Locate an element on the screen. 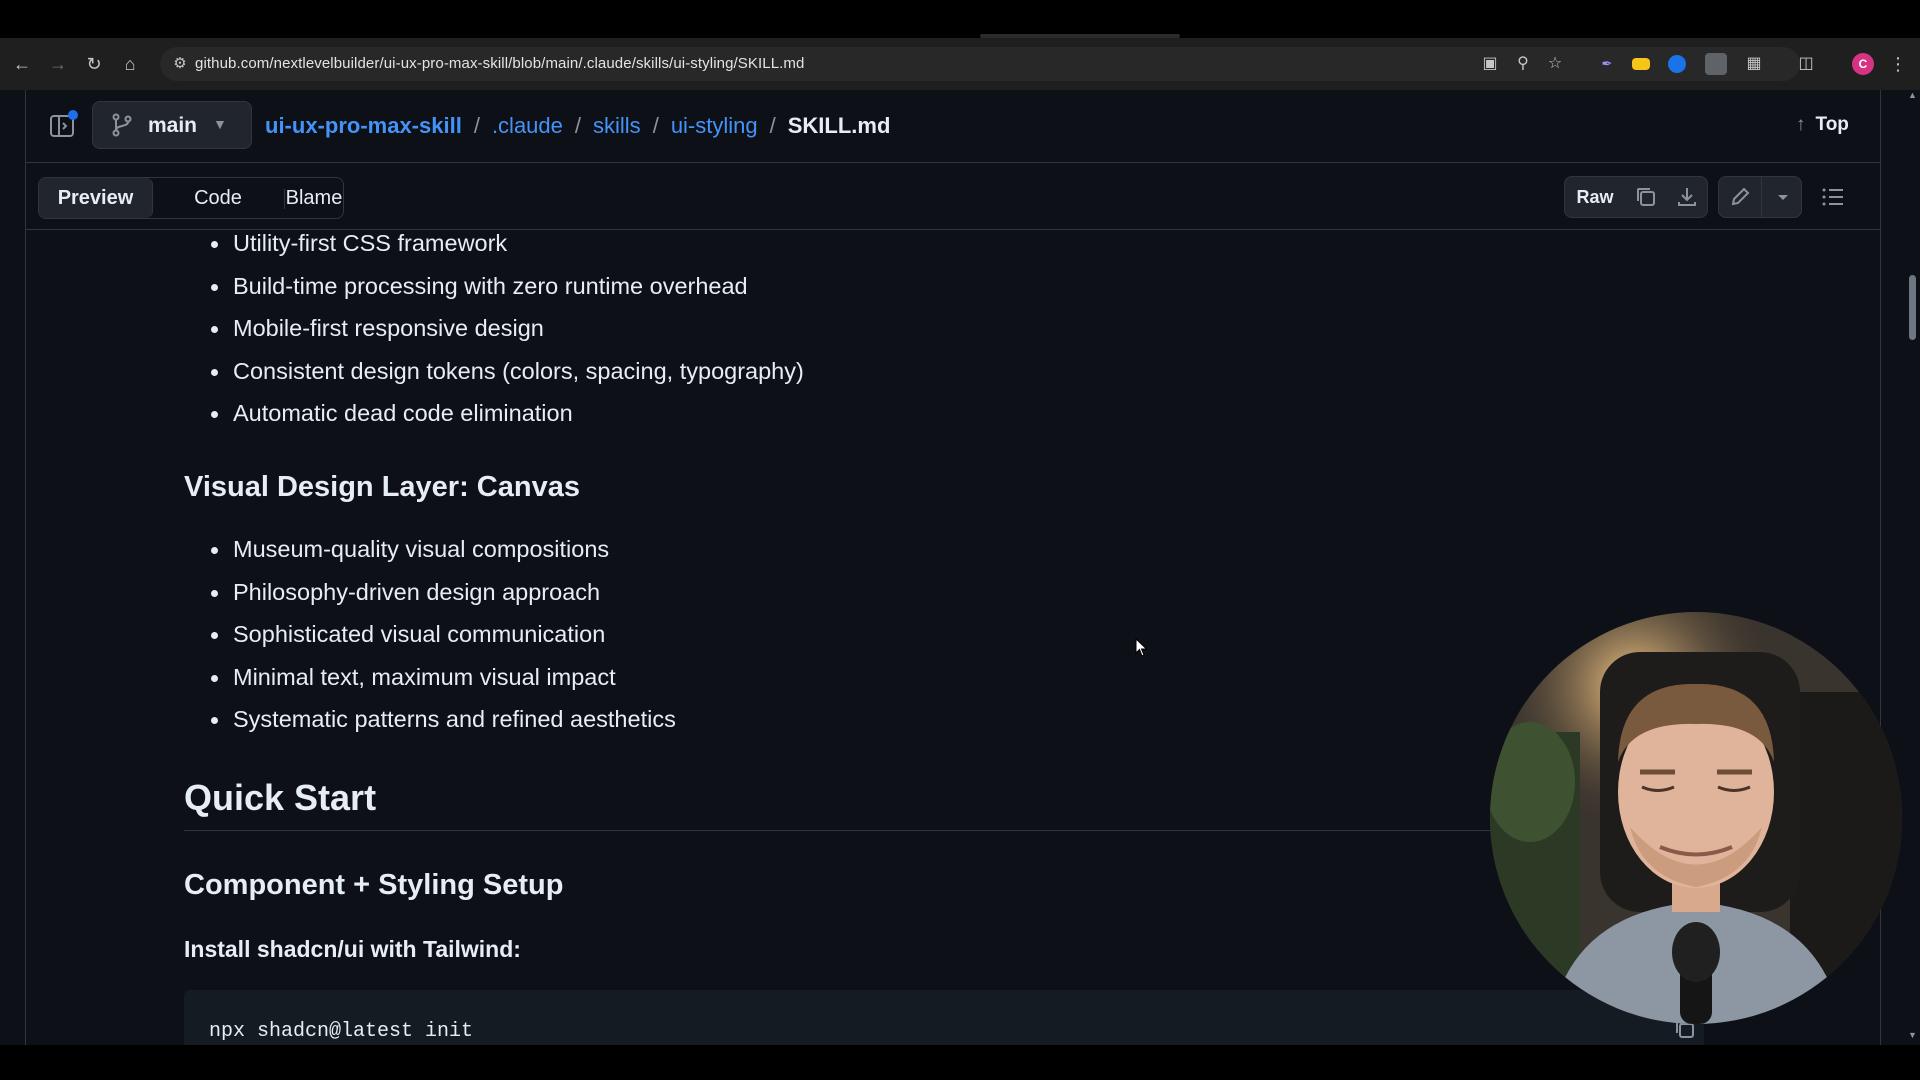 The image size is (1920, 1080). notes-extension-icon is located at coordinates (1641, 64).